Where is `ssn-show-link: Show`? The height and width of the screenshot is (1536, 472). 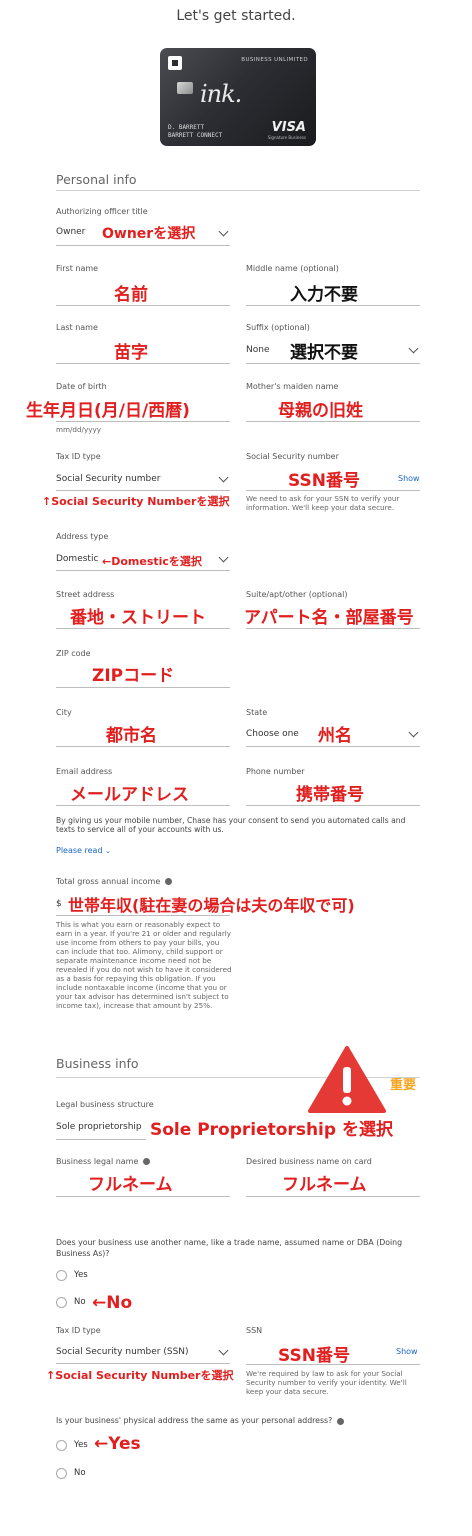
ssn-show-link: Show is located at coordinates (409, 478).